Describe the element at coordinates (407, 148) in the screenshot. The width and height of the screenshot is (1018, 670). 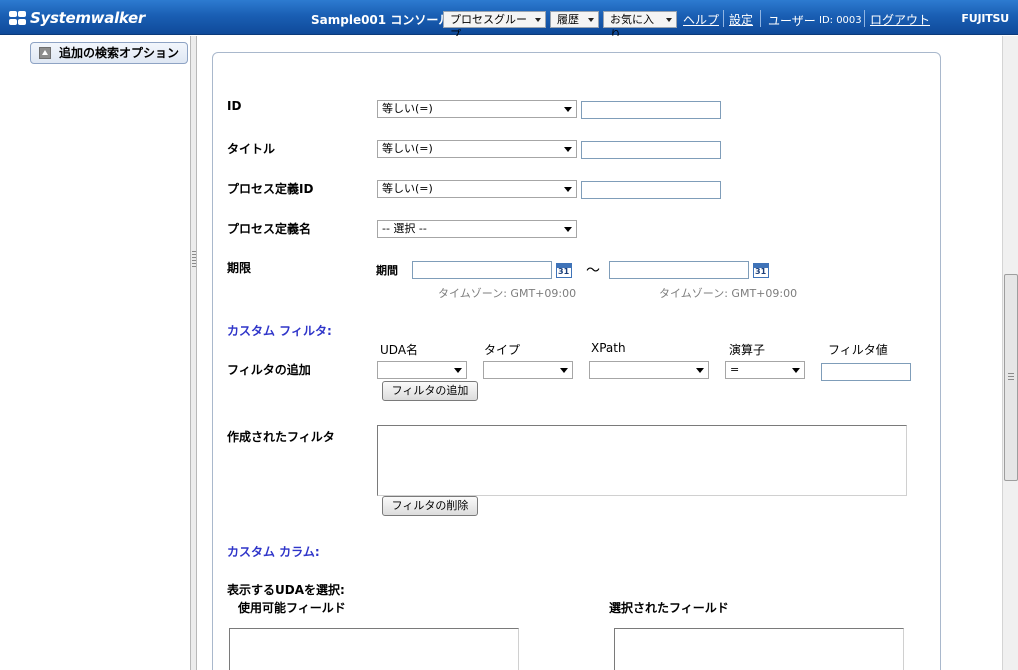
I see `title-operator-value: 等しい(=)` at that location.